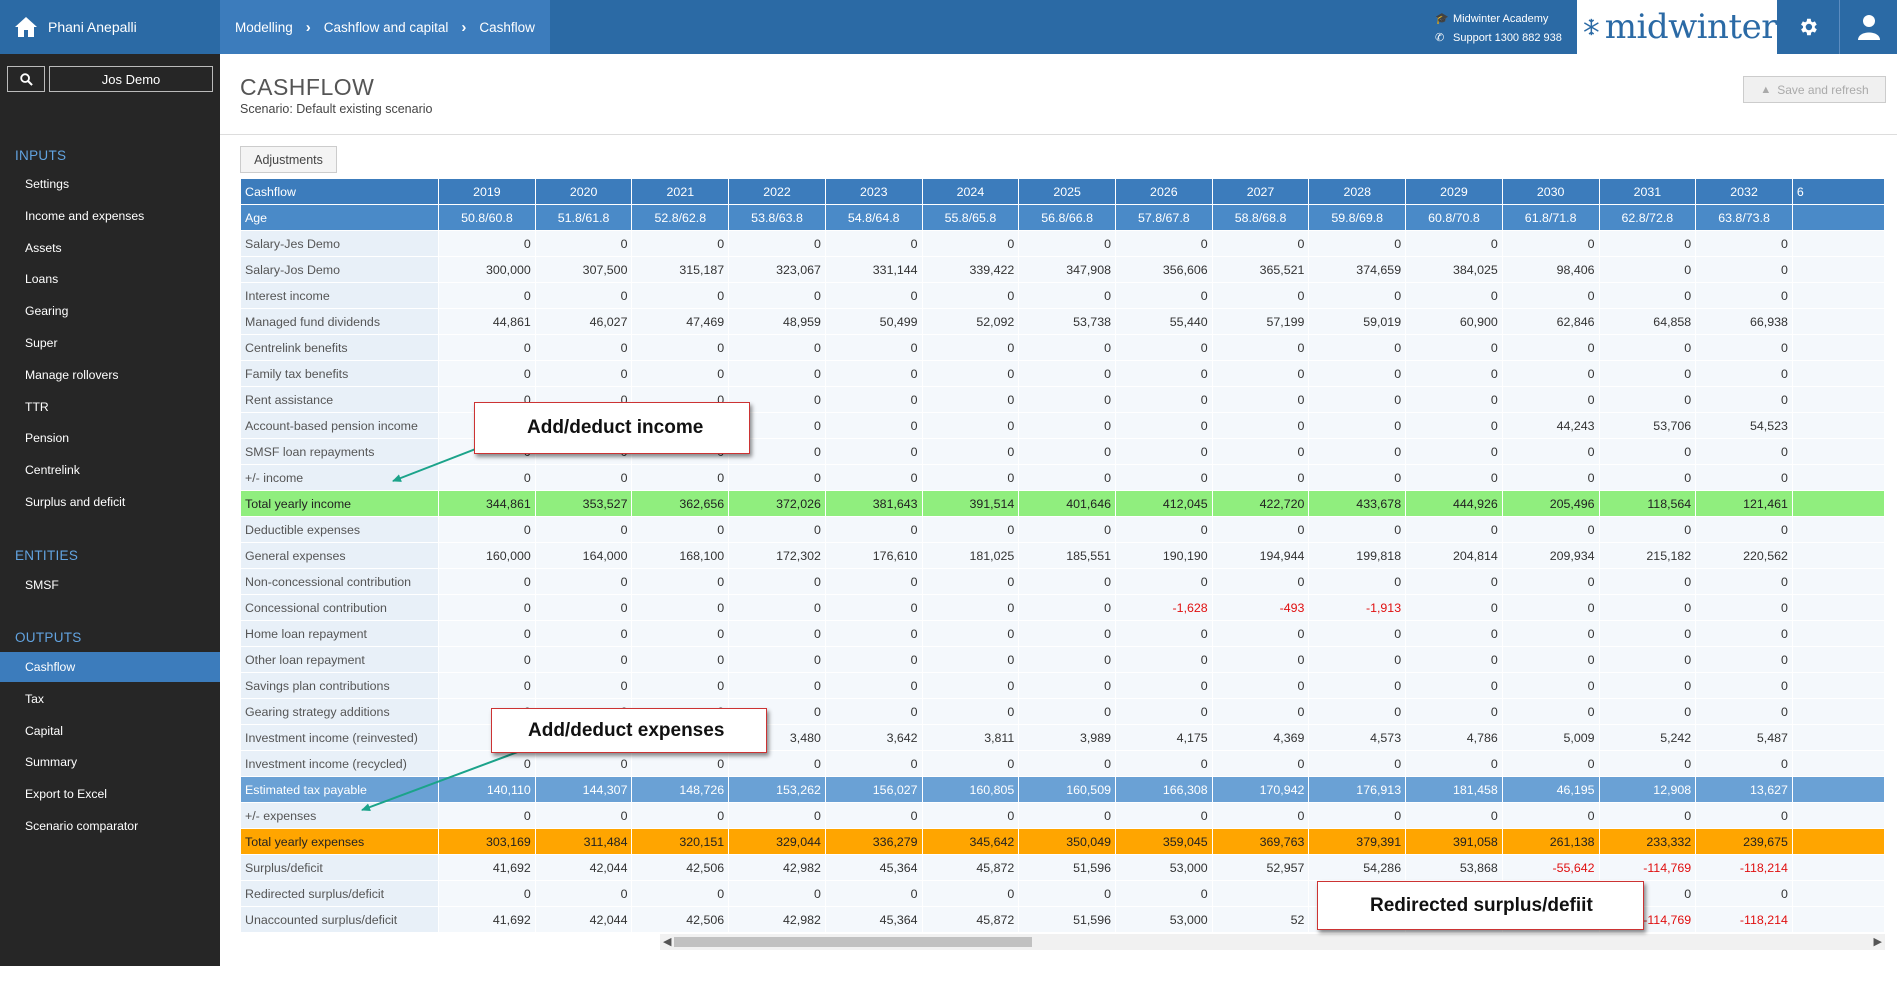  What do you see at coordinates (583, 217) in the screenshot?
I see `table-cell: 51.8/61.8` at bounding box center [583, 217].